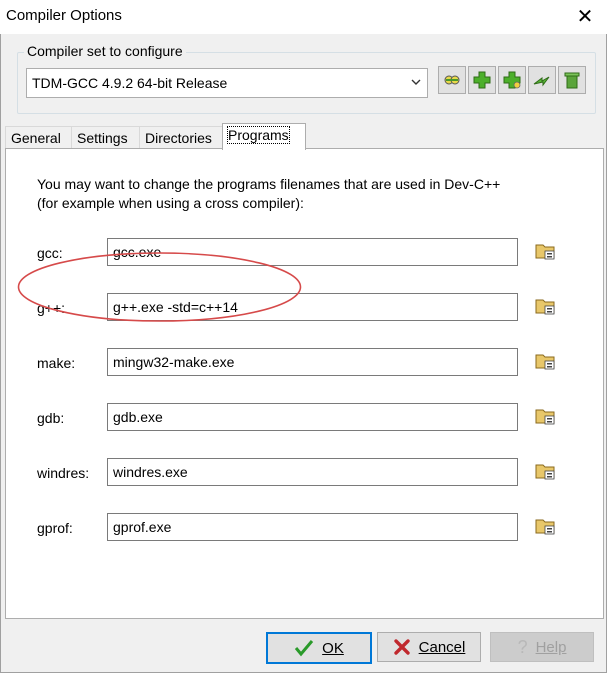 This screenshot has width=607, height=673. What do you see at coordinates (585, 17) in the screenshot?
I see `close-button: ✕` at bounding box center [585, 17].